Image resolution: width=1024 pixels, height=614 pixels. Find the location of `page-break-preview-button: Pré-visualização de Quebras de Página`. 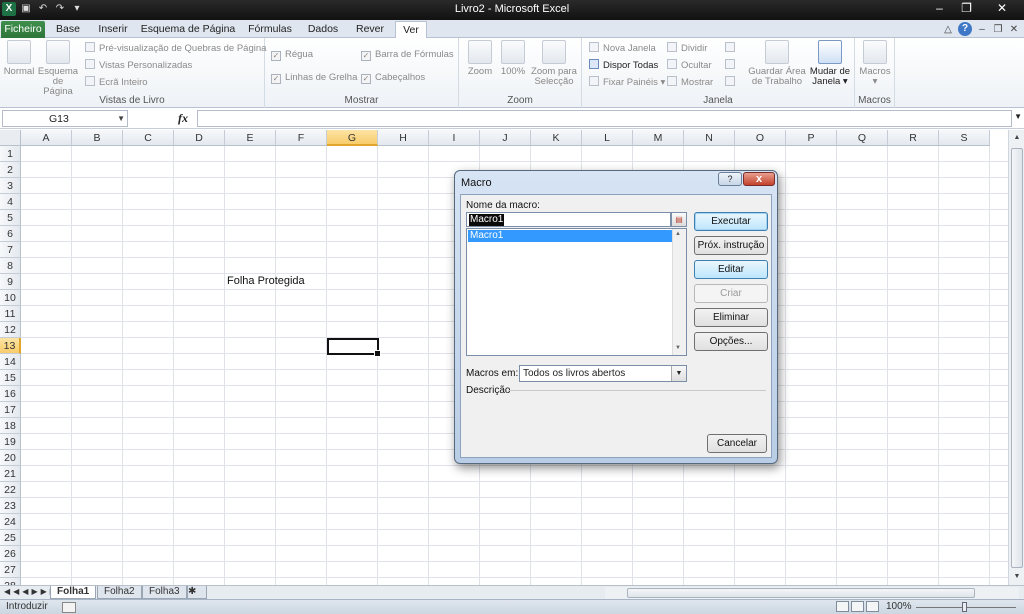

page-break-preview-button: Pré-visualização de Quebras de Página is located at coordinates (175, 49).